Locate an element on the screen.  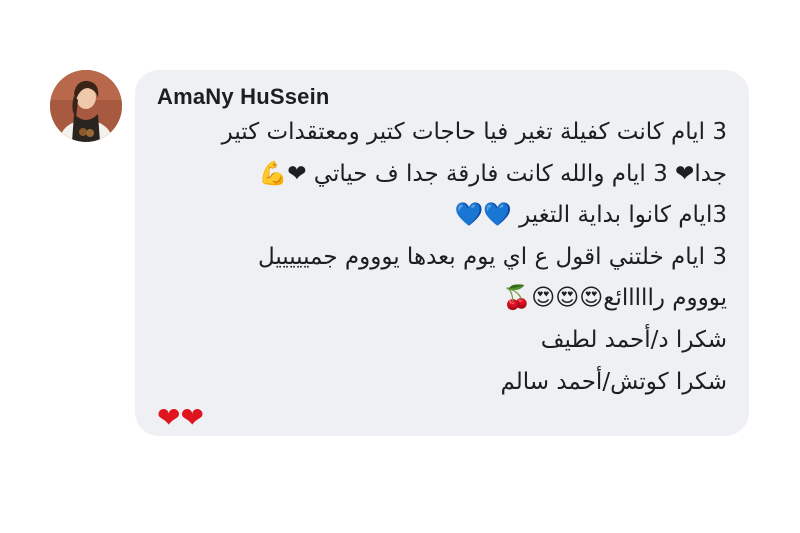
heart-emoji-icons: ❤❤ is located at coordinates (180, 417).